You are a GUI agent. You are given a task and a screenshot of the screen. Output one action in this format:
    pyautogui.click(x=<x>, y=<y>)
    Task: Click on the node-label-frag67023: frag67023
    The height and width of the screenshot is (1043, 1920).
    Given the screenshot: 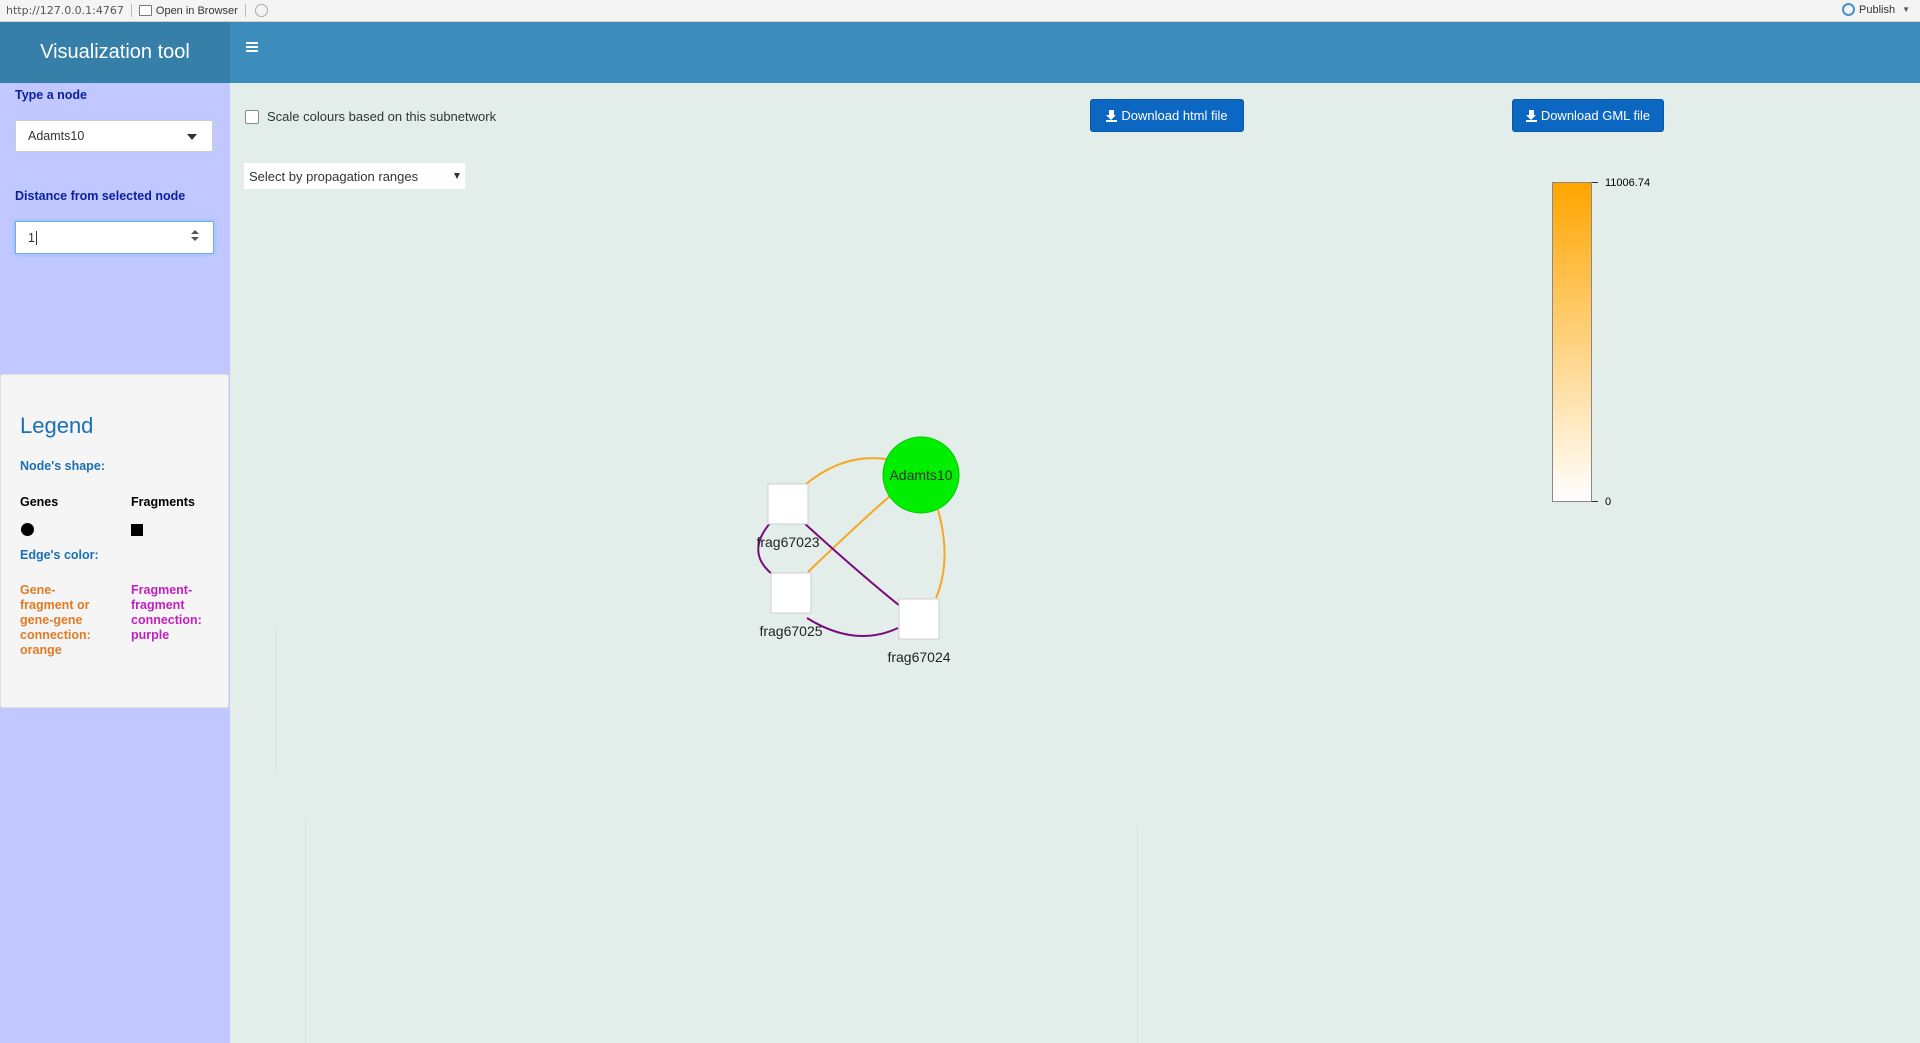 What is the action you would take?
    pyautogui.click(x=787, y=542)
    